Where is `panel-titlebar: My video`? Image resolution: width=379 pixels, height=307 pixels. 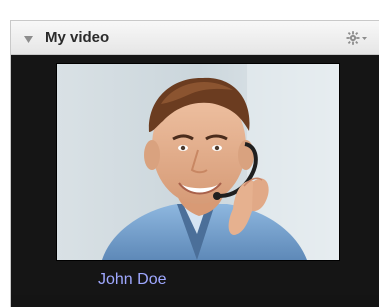 panel-titlebar: My video is located at coordinates (195, 38).